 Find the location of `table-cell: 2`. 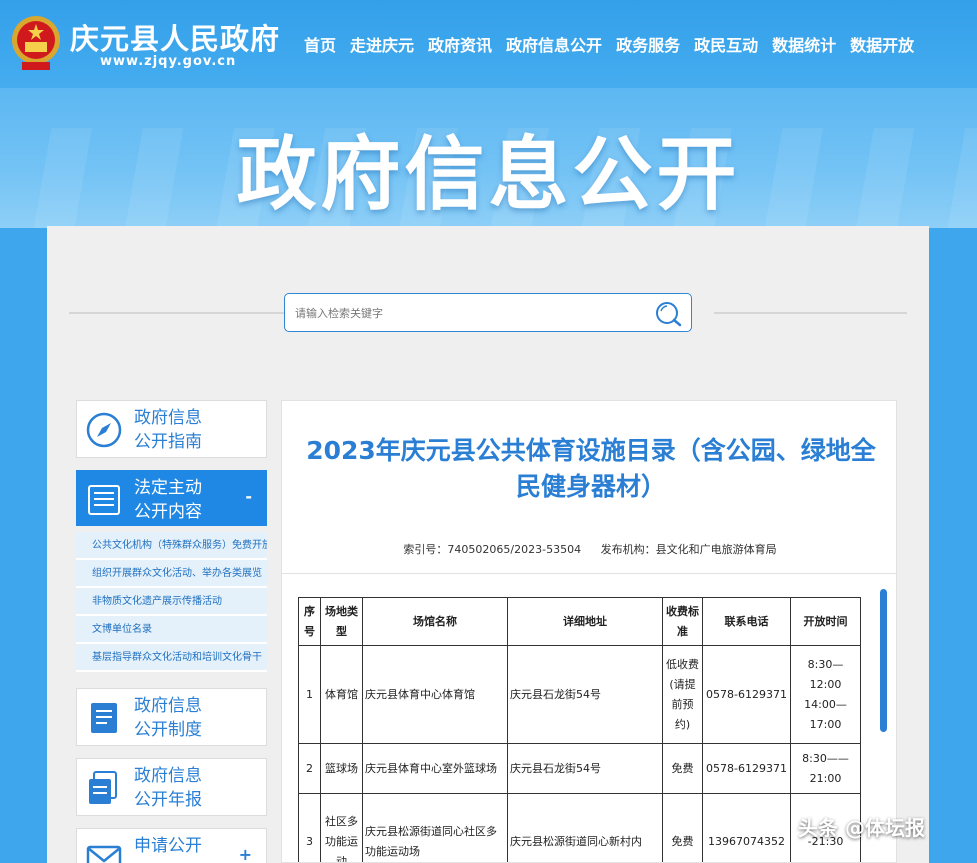

table-cell: 2 is located at coordinates (309, 768).